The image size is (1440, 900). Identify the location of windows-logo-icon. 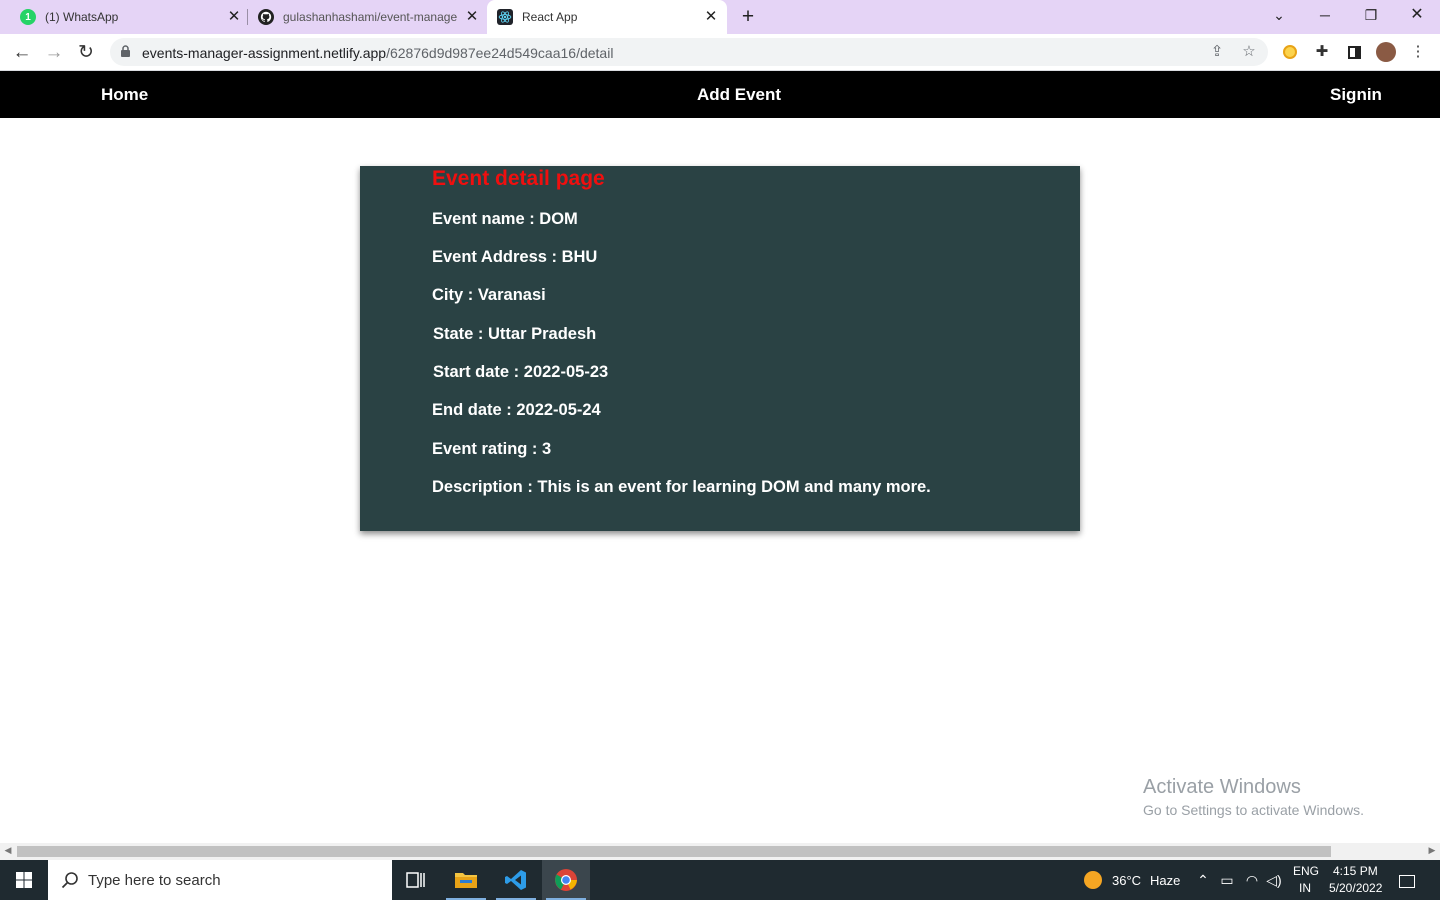
(24, 880).